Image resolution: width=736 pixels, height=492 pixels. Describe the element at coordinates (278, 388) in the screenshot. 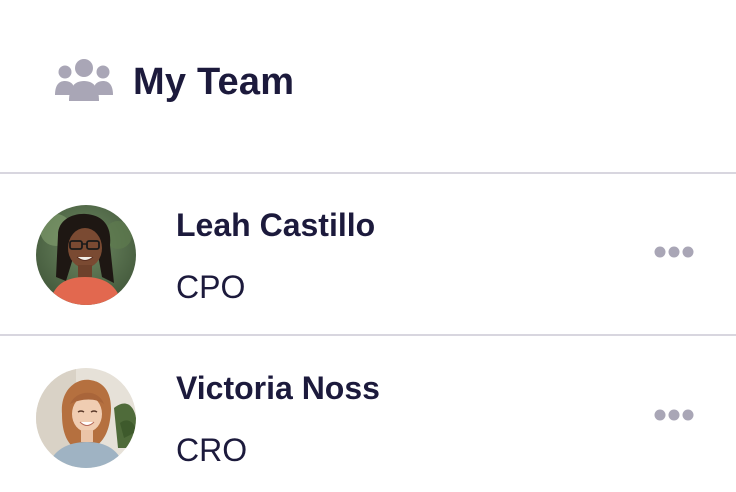

I see `member-name: Victoria Noss` at that location.